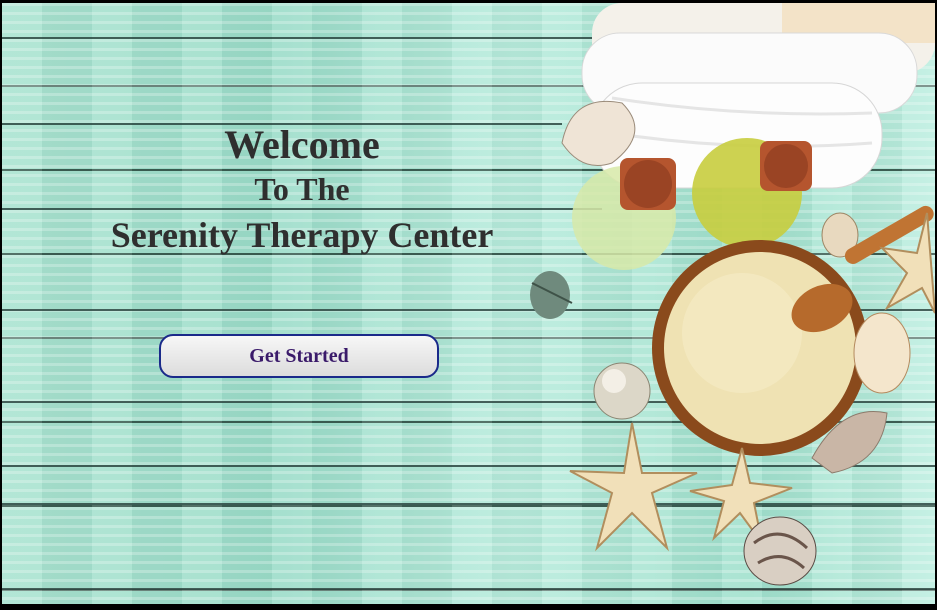 The image size is (937, 610). Describe the element at coordinates (760, 348) in the screenshot. I see `salt-bowl-icon` at that location.